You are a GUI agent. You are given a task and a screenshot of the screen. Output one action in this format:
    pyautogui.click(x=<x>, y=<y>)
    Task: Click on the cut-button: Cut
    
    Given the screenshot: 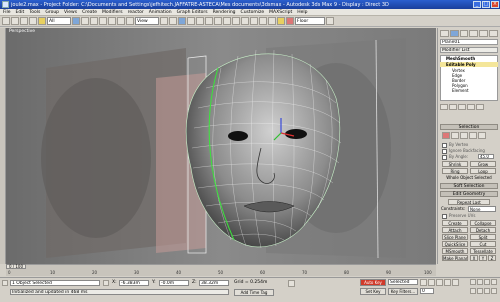 What is the action you would take?
    pyautogui.click(x=483, y=244)
    